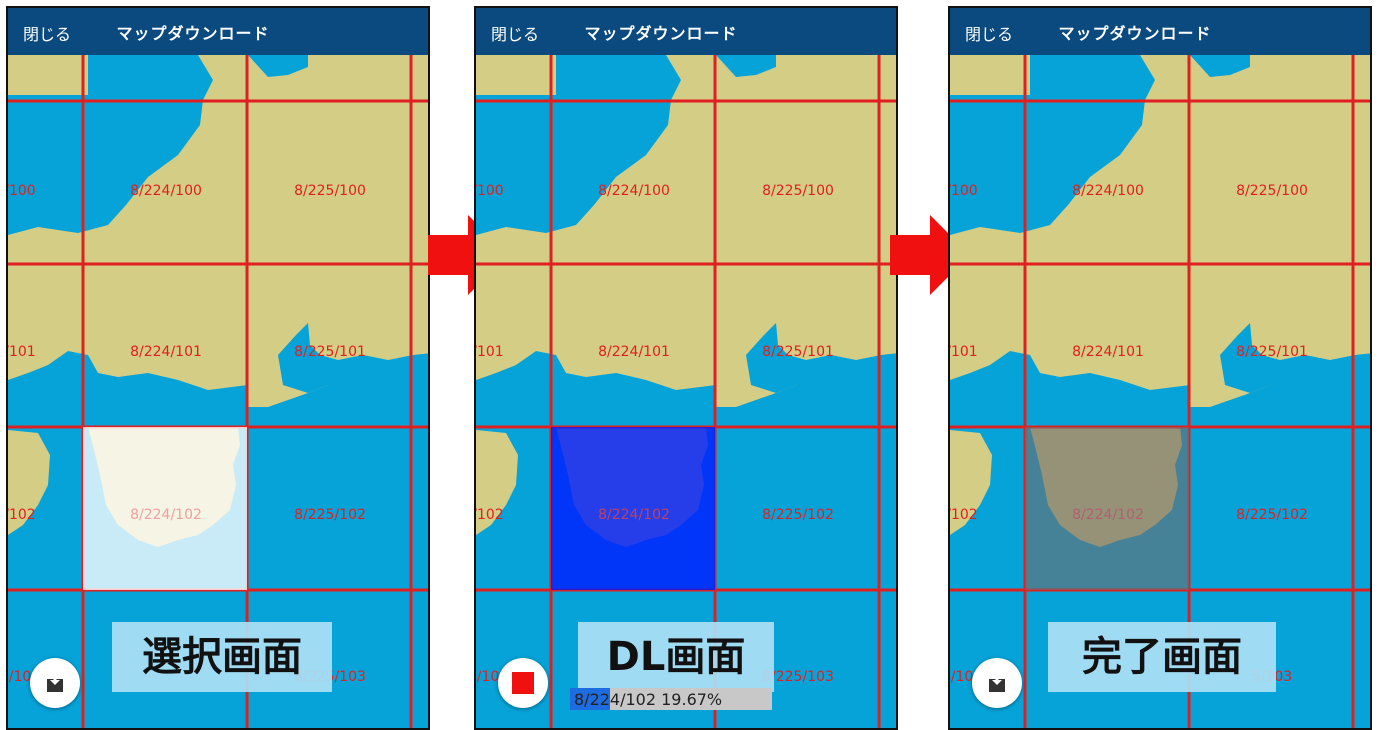 This screenshot has height=730, width=1379. I want to click on stop-icon, so click(523, 683).